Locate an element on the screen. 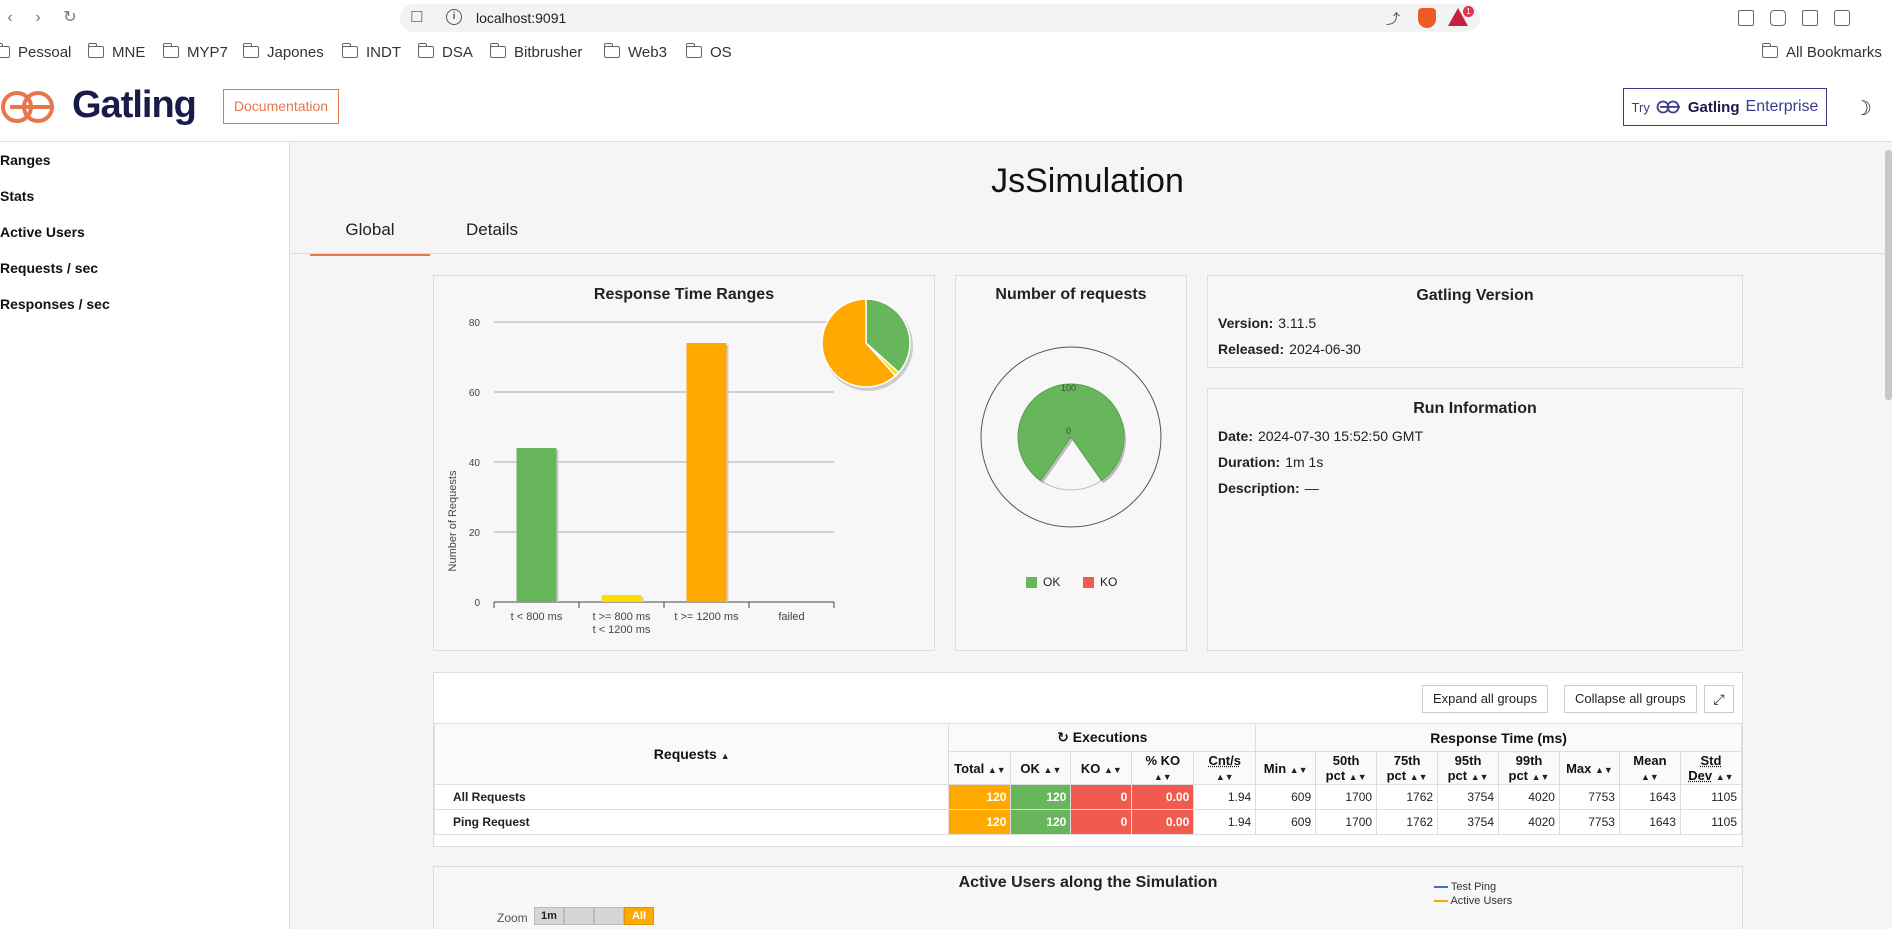 This screenshot has width=1892, height=929. screenshot-icon is located at coordinates (1746, 18).